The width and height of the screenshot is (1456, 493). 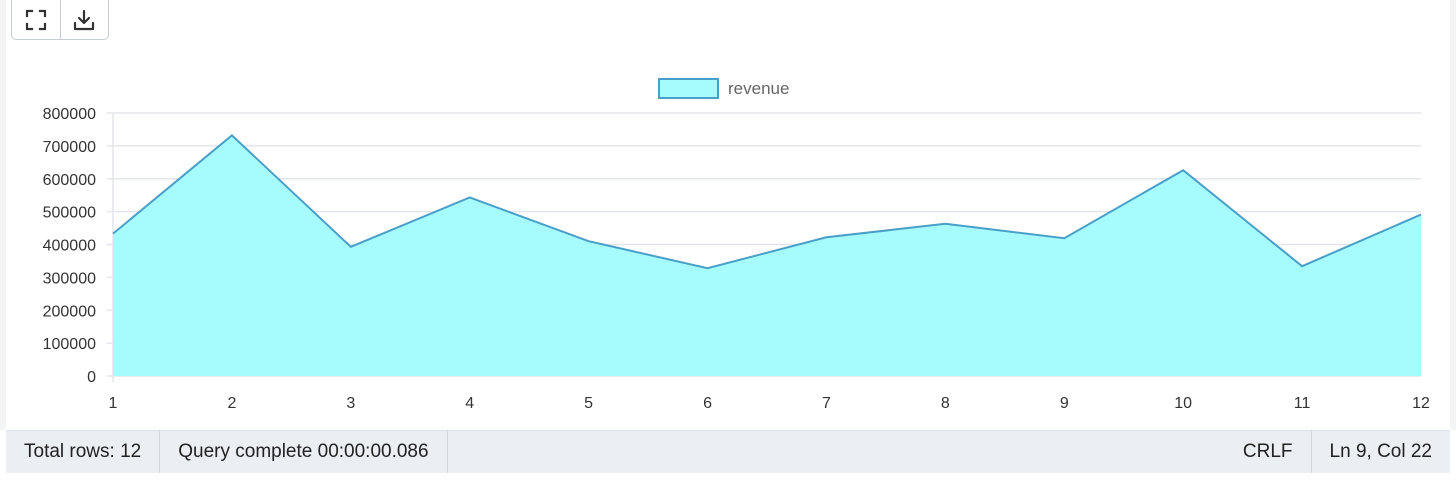 I want to click on x-tick-label: 1, so click(x=113, y=403).